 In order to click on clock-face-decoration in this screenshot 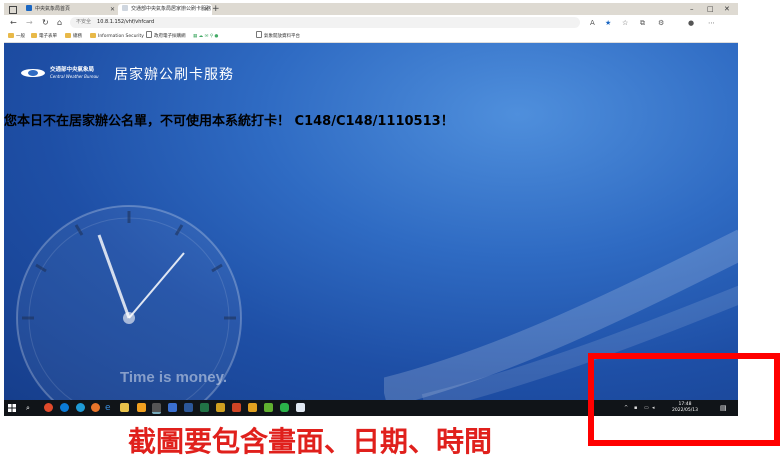, I will do `click(129, 302)`.